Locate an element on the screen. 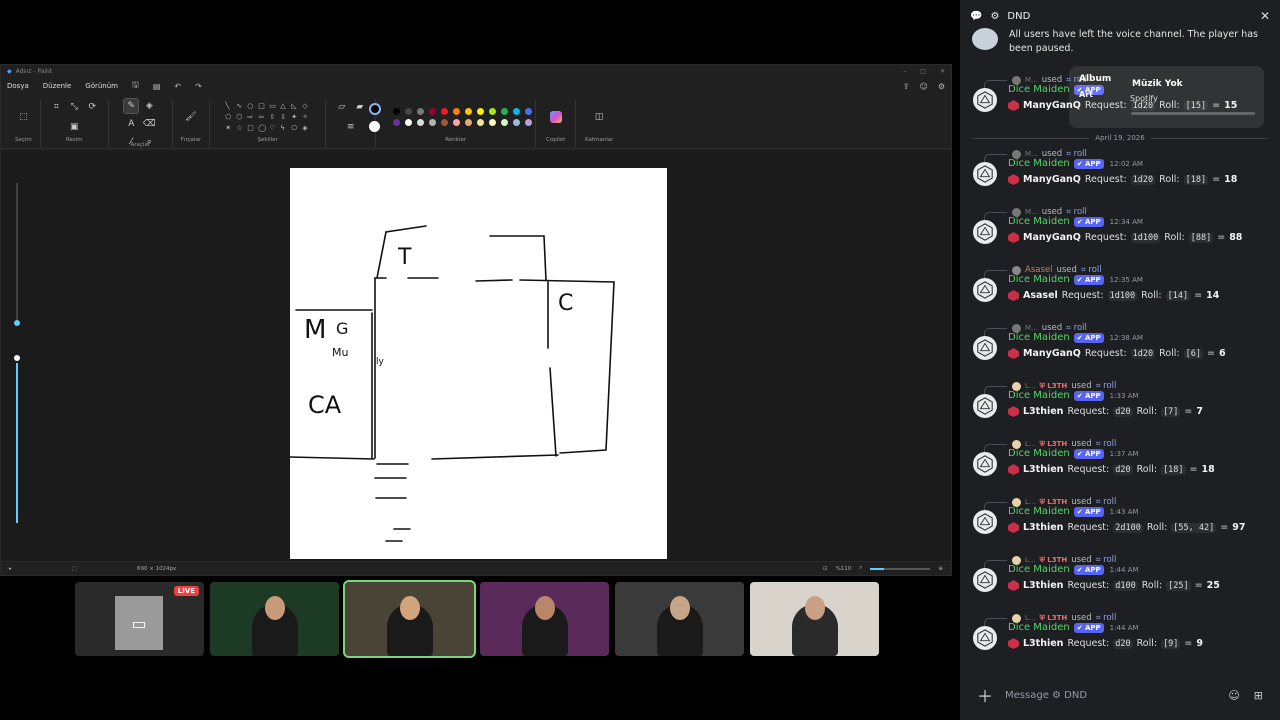  group-layers-label: Katmanlar is located at coordinates (599, 140).